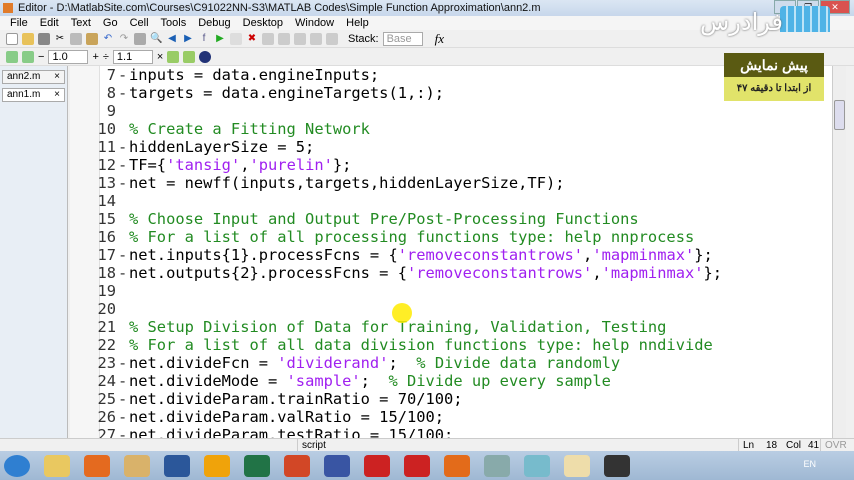 The width and height of the screenshot is (854, 480). What do you see at coordinates (809, 464) in the screenshot?
I see `language-indicator: EN` at bounding box center [809, 464].